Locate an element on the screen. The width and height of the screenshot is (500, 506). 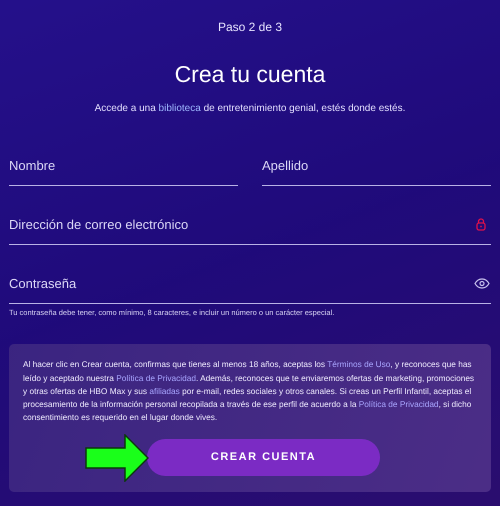
eye-icon is located at coordinates (482, 283).